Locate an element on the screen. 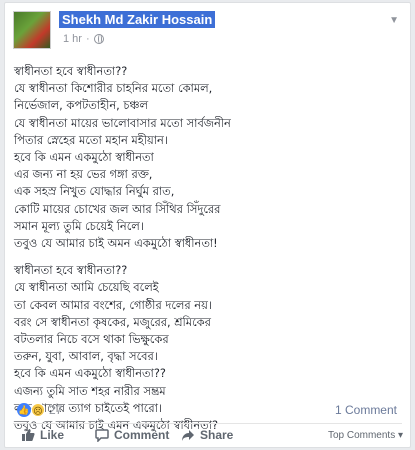 Image resolution: width=415 pixels, height=450 pixels. divider is located at coordinates (207, 423).